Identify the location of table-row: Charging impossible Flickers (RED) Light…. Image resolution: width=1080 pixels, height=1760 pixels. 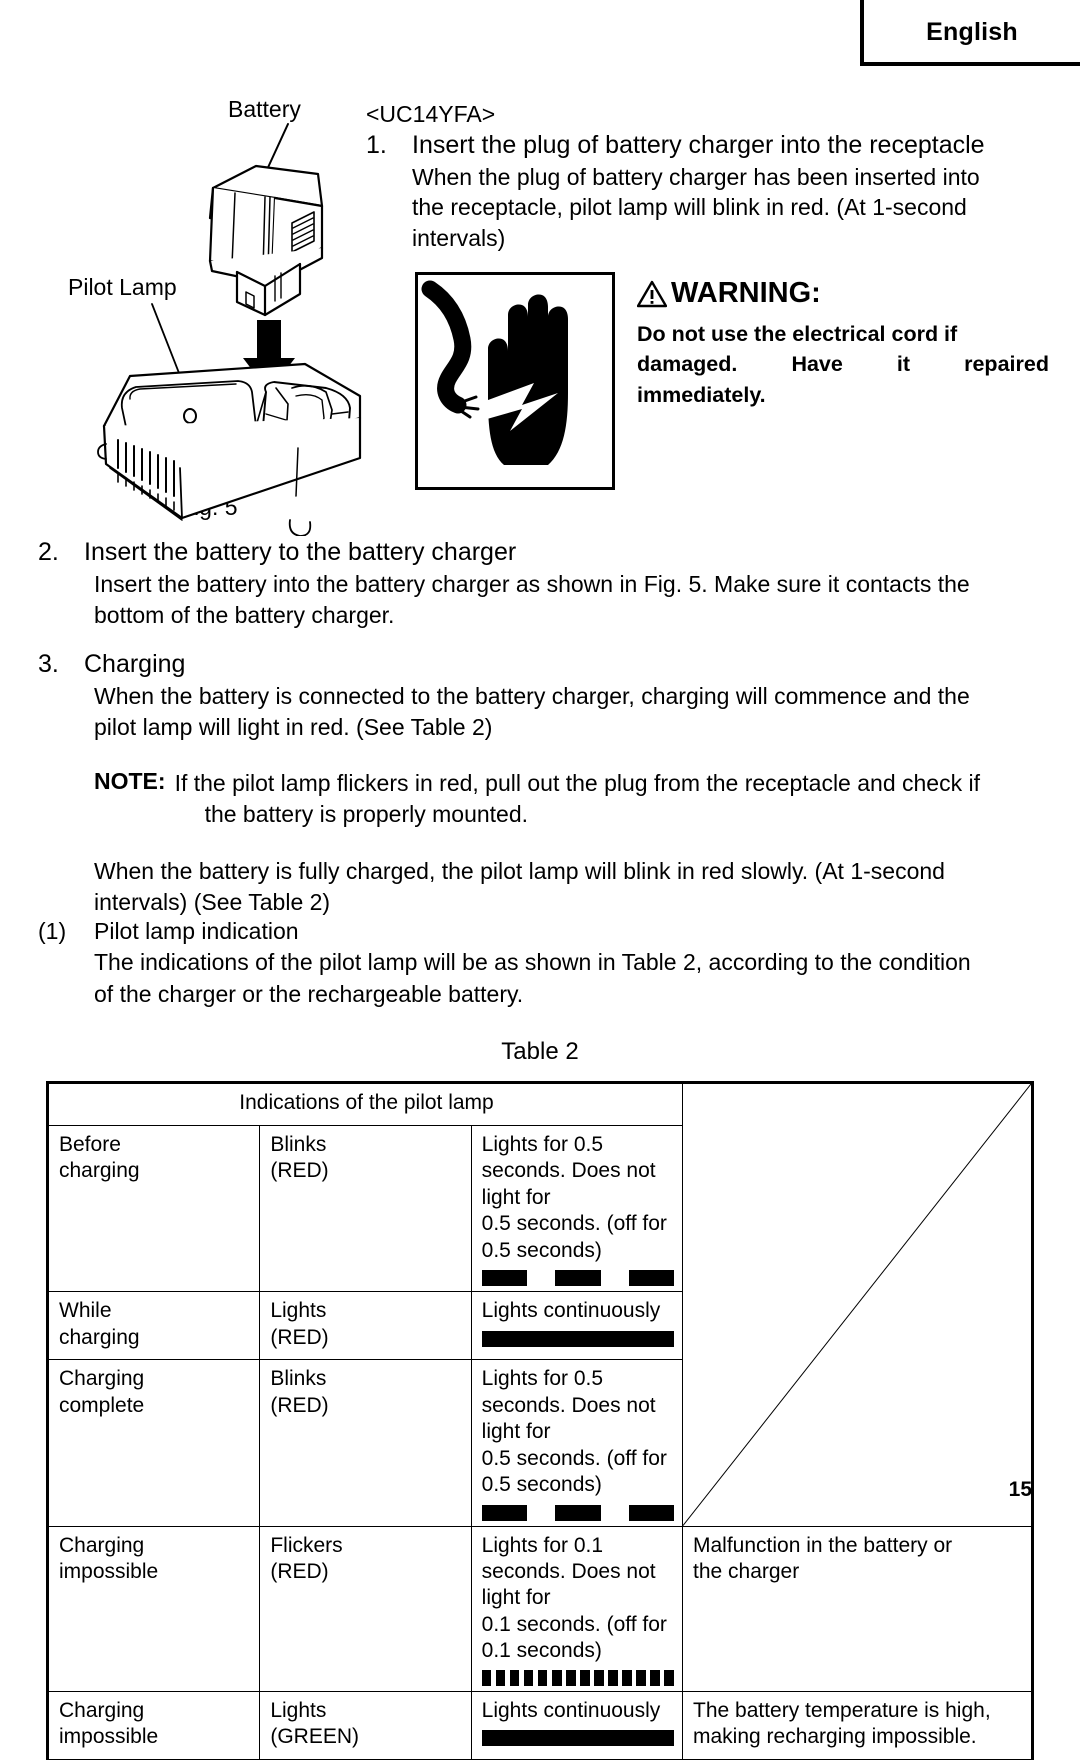
(539, 1608).